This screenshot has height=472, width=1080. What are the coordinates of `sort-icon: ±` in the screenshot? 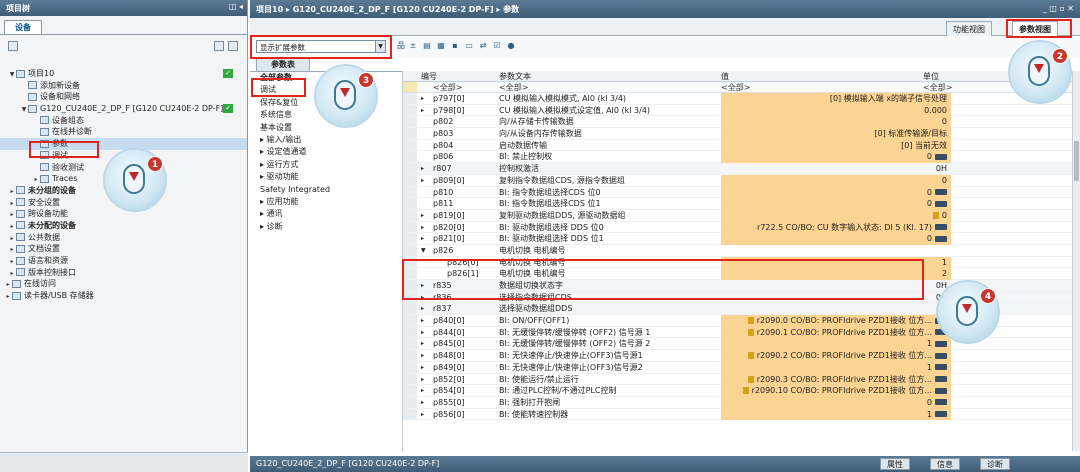 It's located at (413, 46).